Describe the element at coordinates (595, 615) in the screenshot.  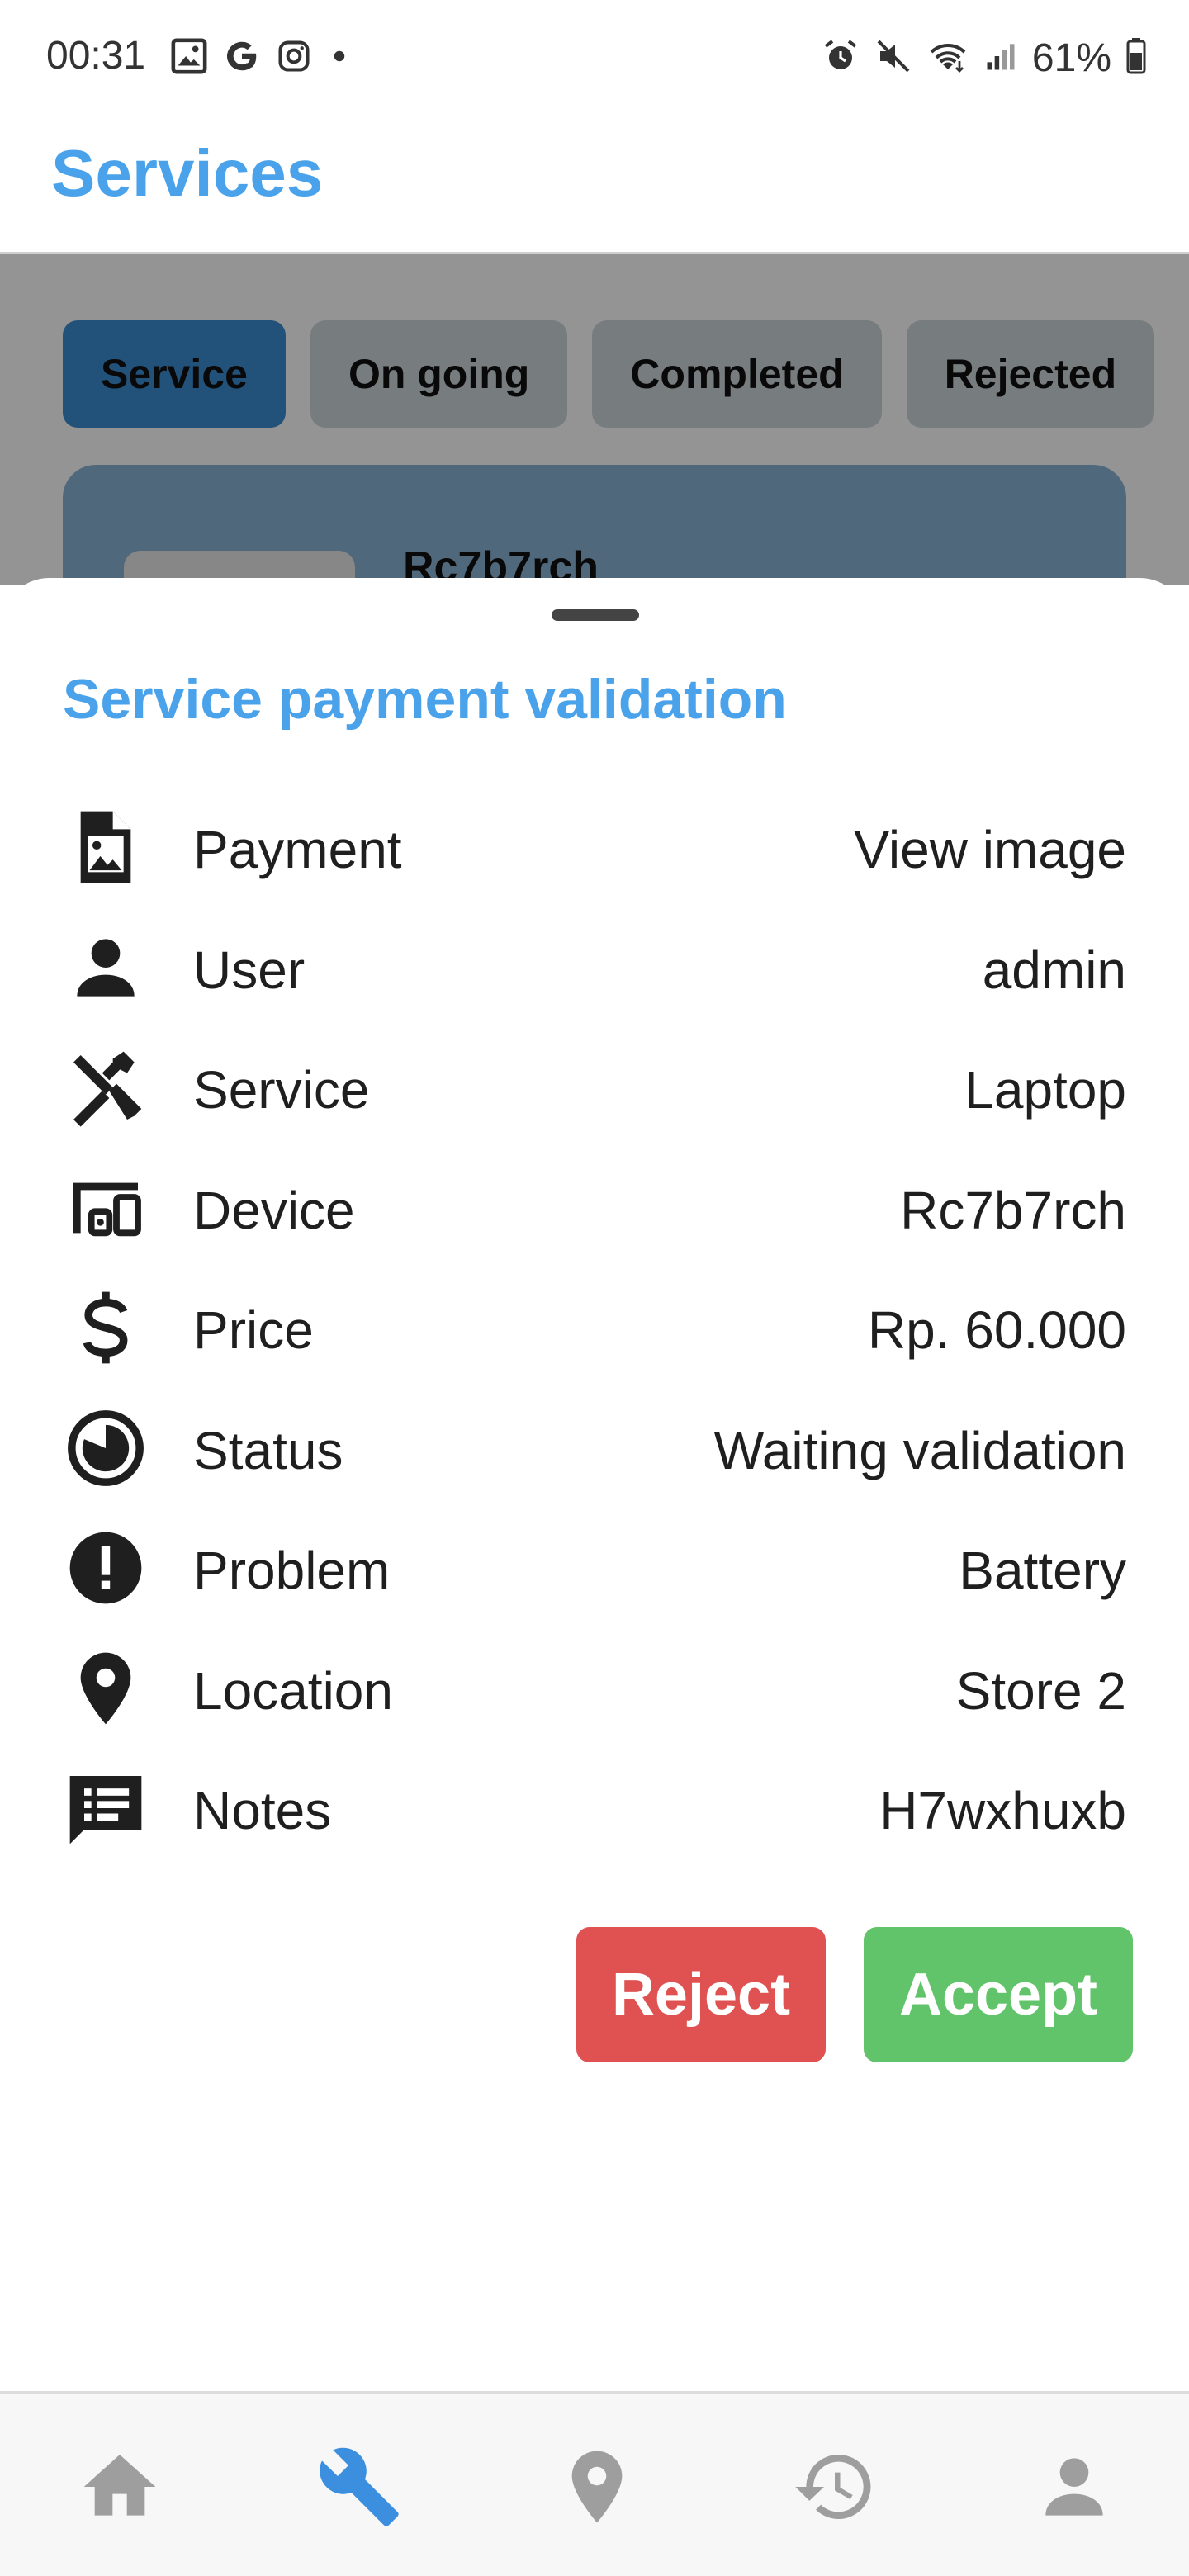
I see `drag-handle` at that location.